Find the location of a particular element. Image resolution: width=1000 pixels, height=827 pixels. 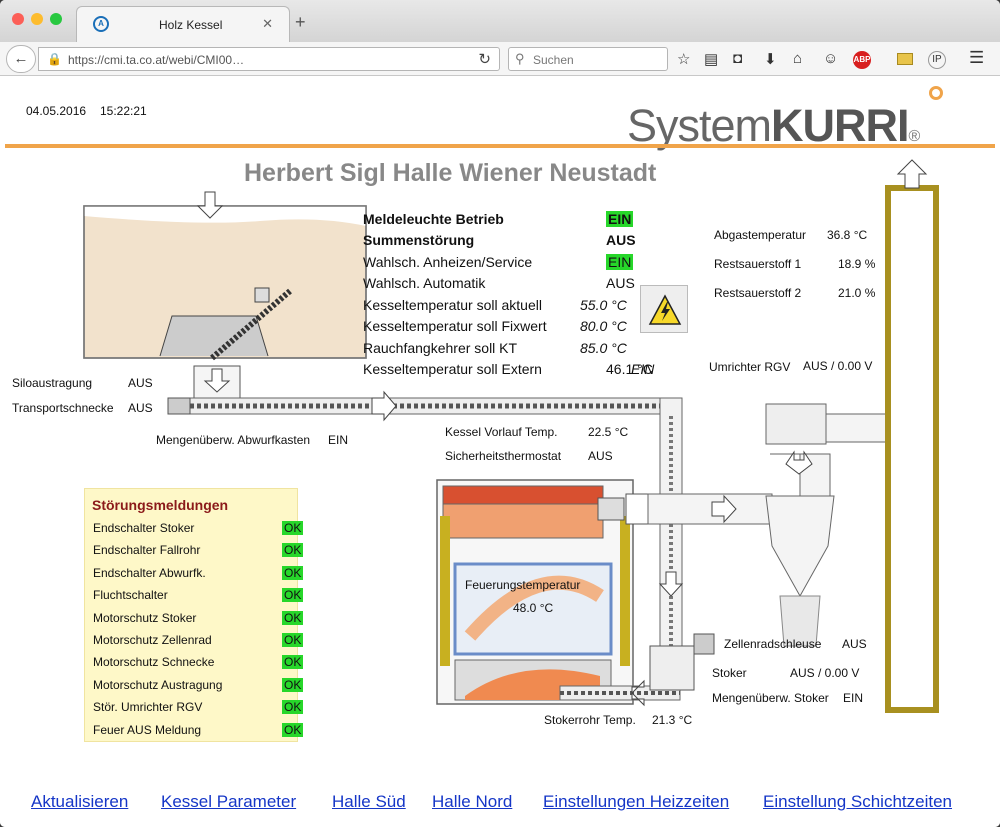

stokerrohr-value: 21.3 °C is located at coordinates (672, 720).